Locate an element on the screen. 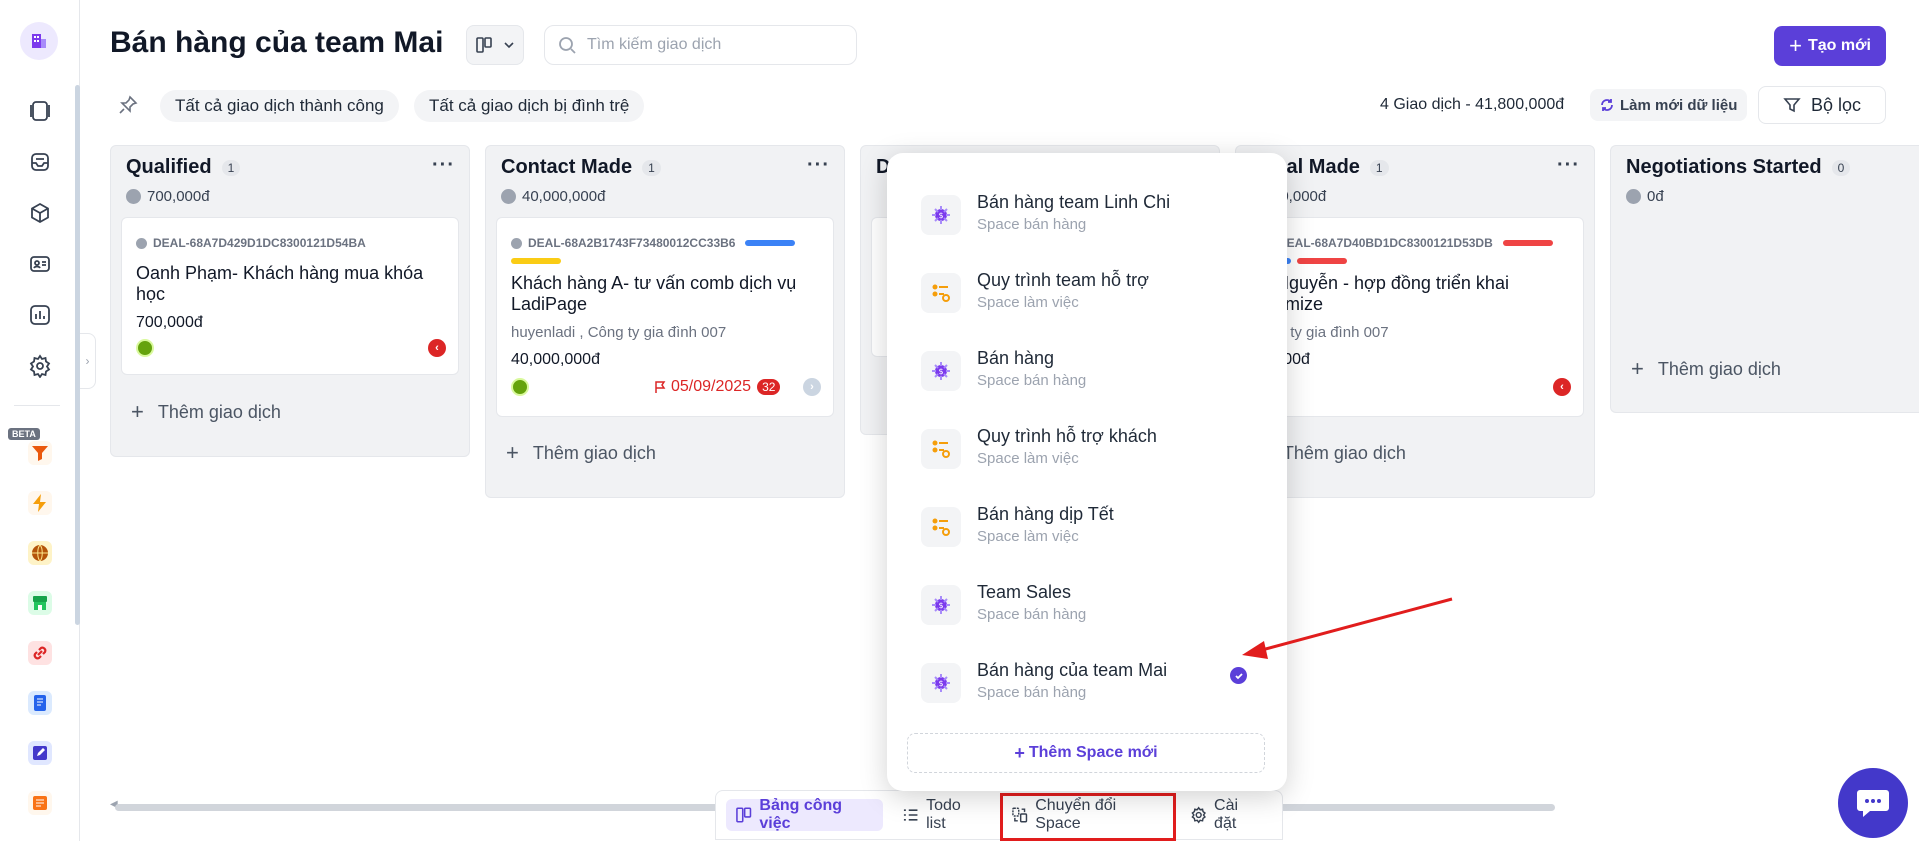  package-nav-icon is located at coordinates (40, 213).